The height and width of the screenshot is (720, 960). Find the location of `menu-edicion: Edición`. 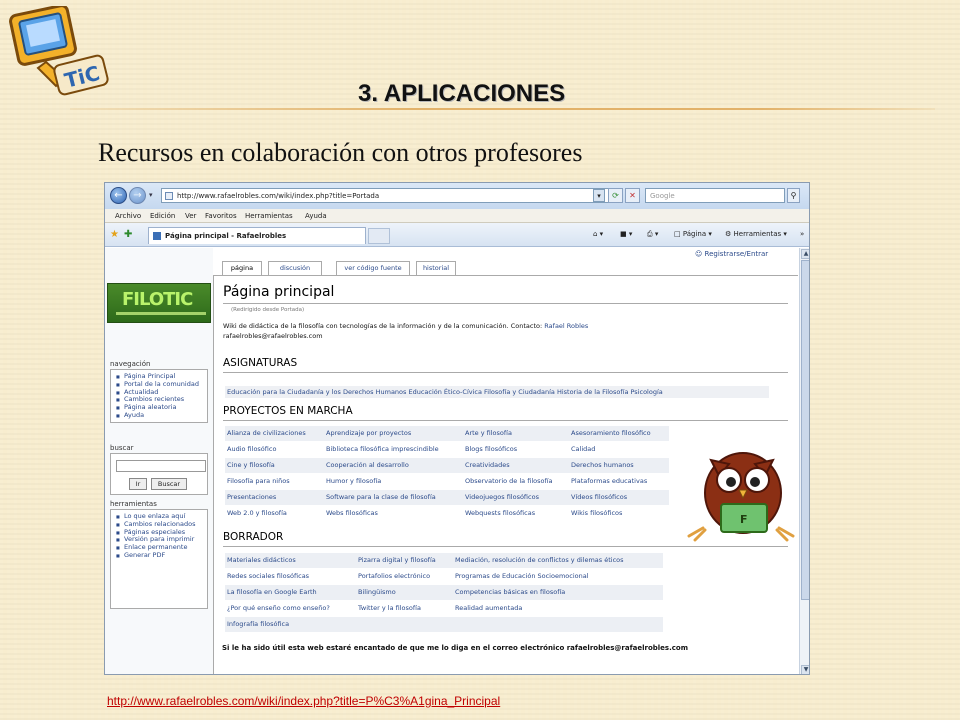

menu-edicion: Edición is located at coordinates (162, 216).